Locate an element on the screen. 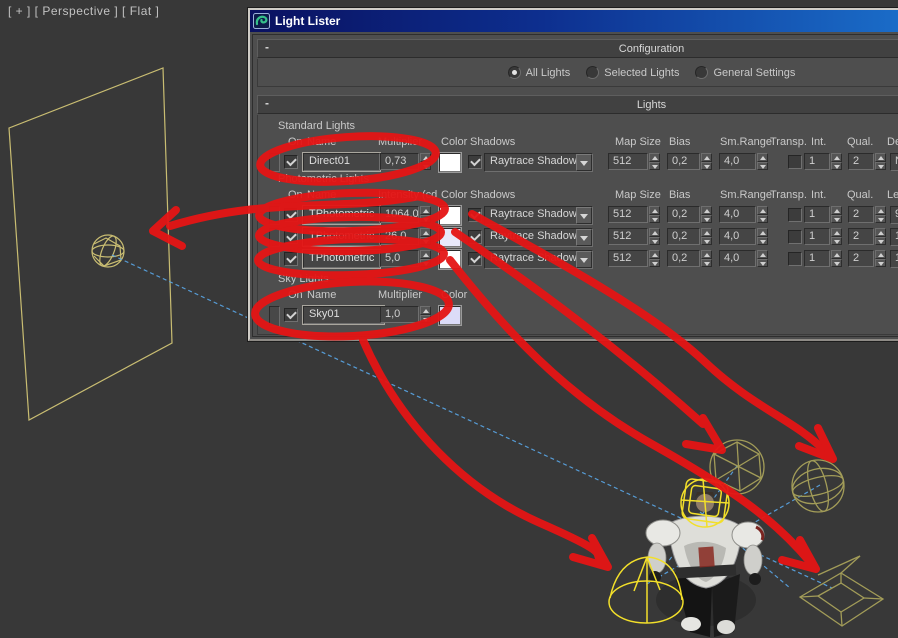 This screenshot has height=638, width=898. col-header-name: Name is located at coordinates (322, 142).